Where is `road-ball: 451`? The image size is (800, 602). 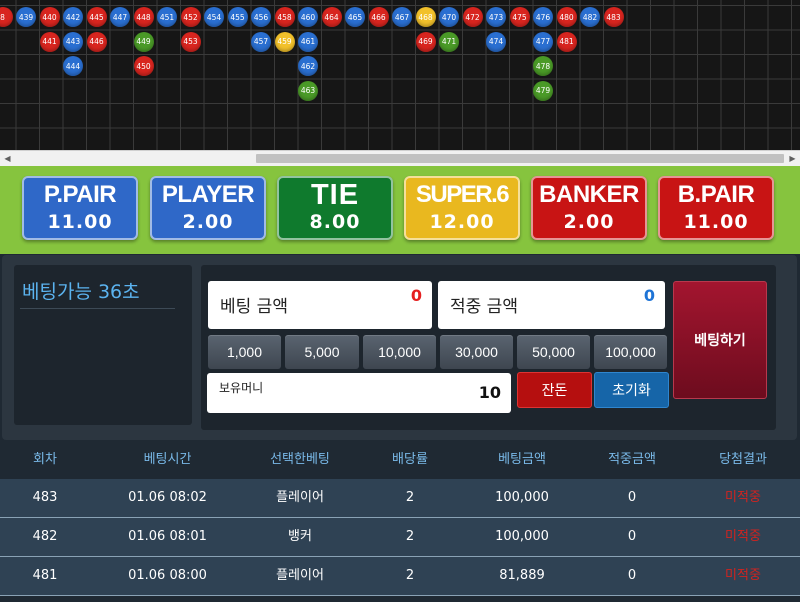
road-ball: 451 is located at coordinates (167, 17).